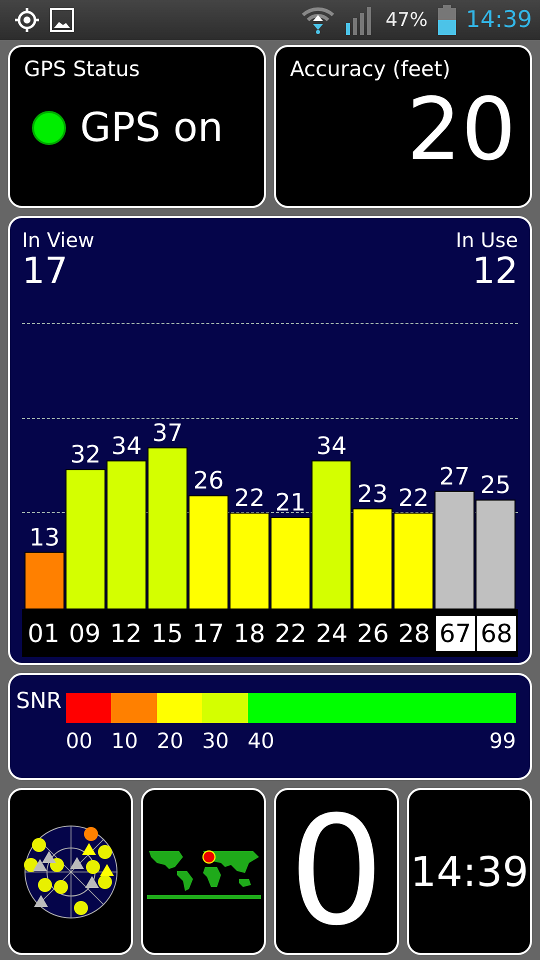 This screenshot has height=960, width=540. I want to click on location-target-icon, so click(27, 20).